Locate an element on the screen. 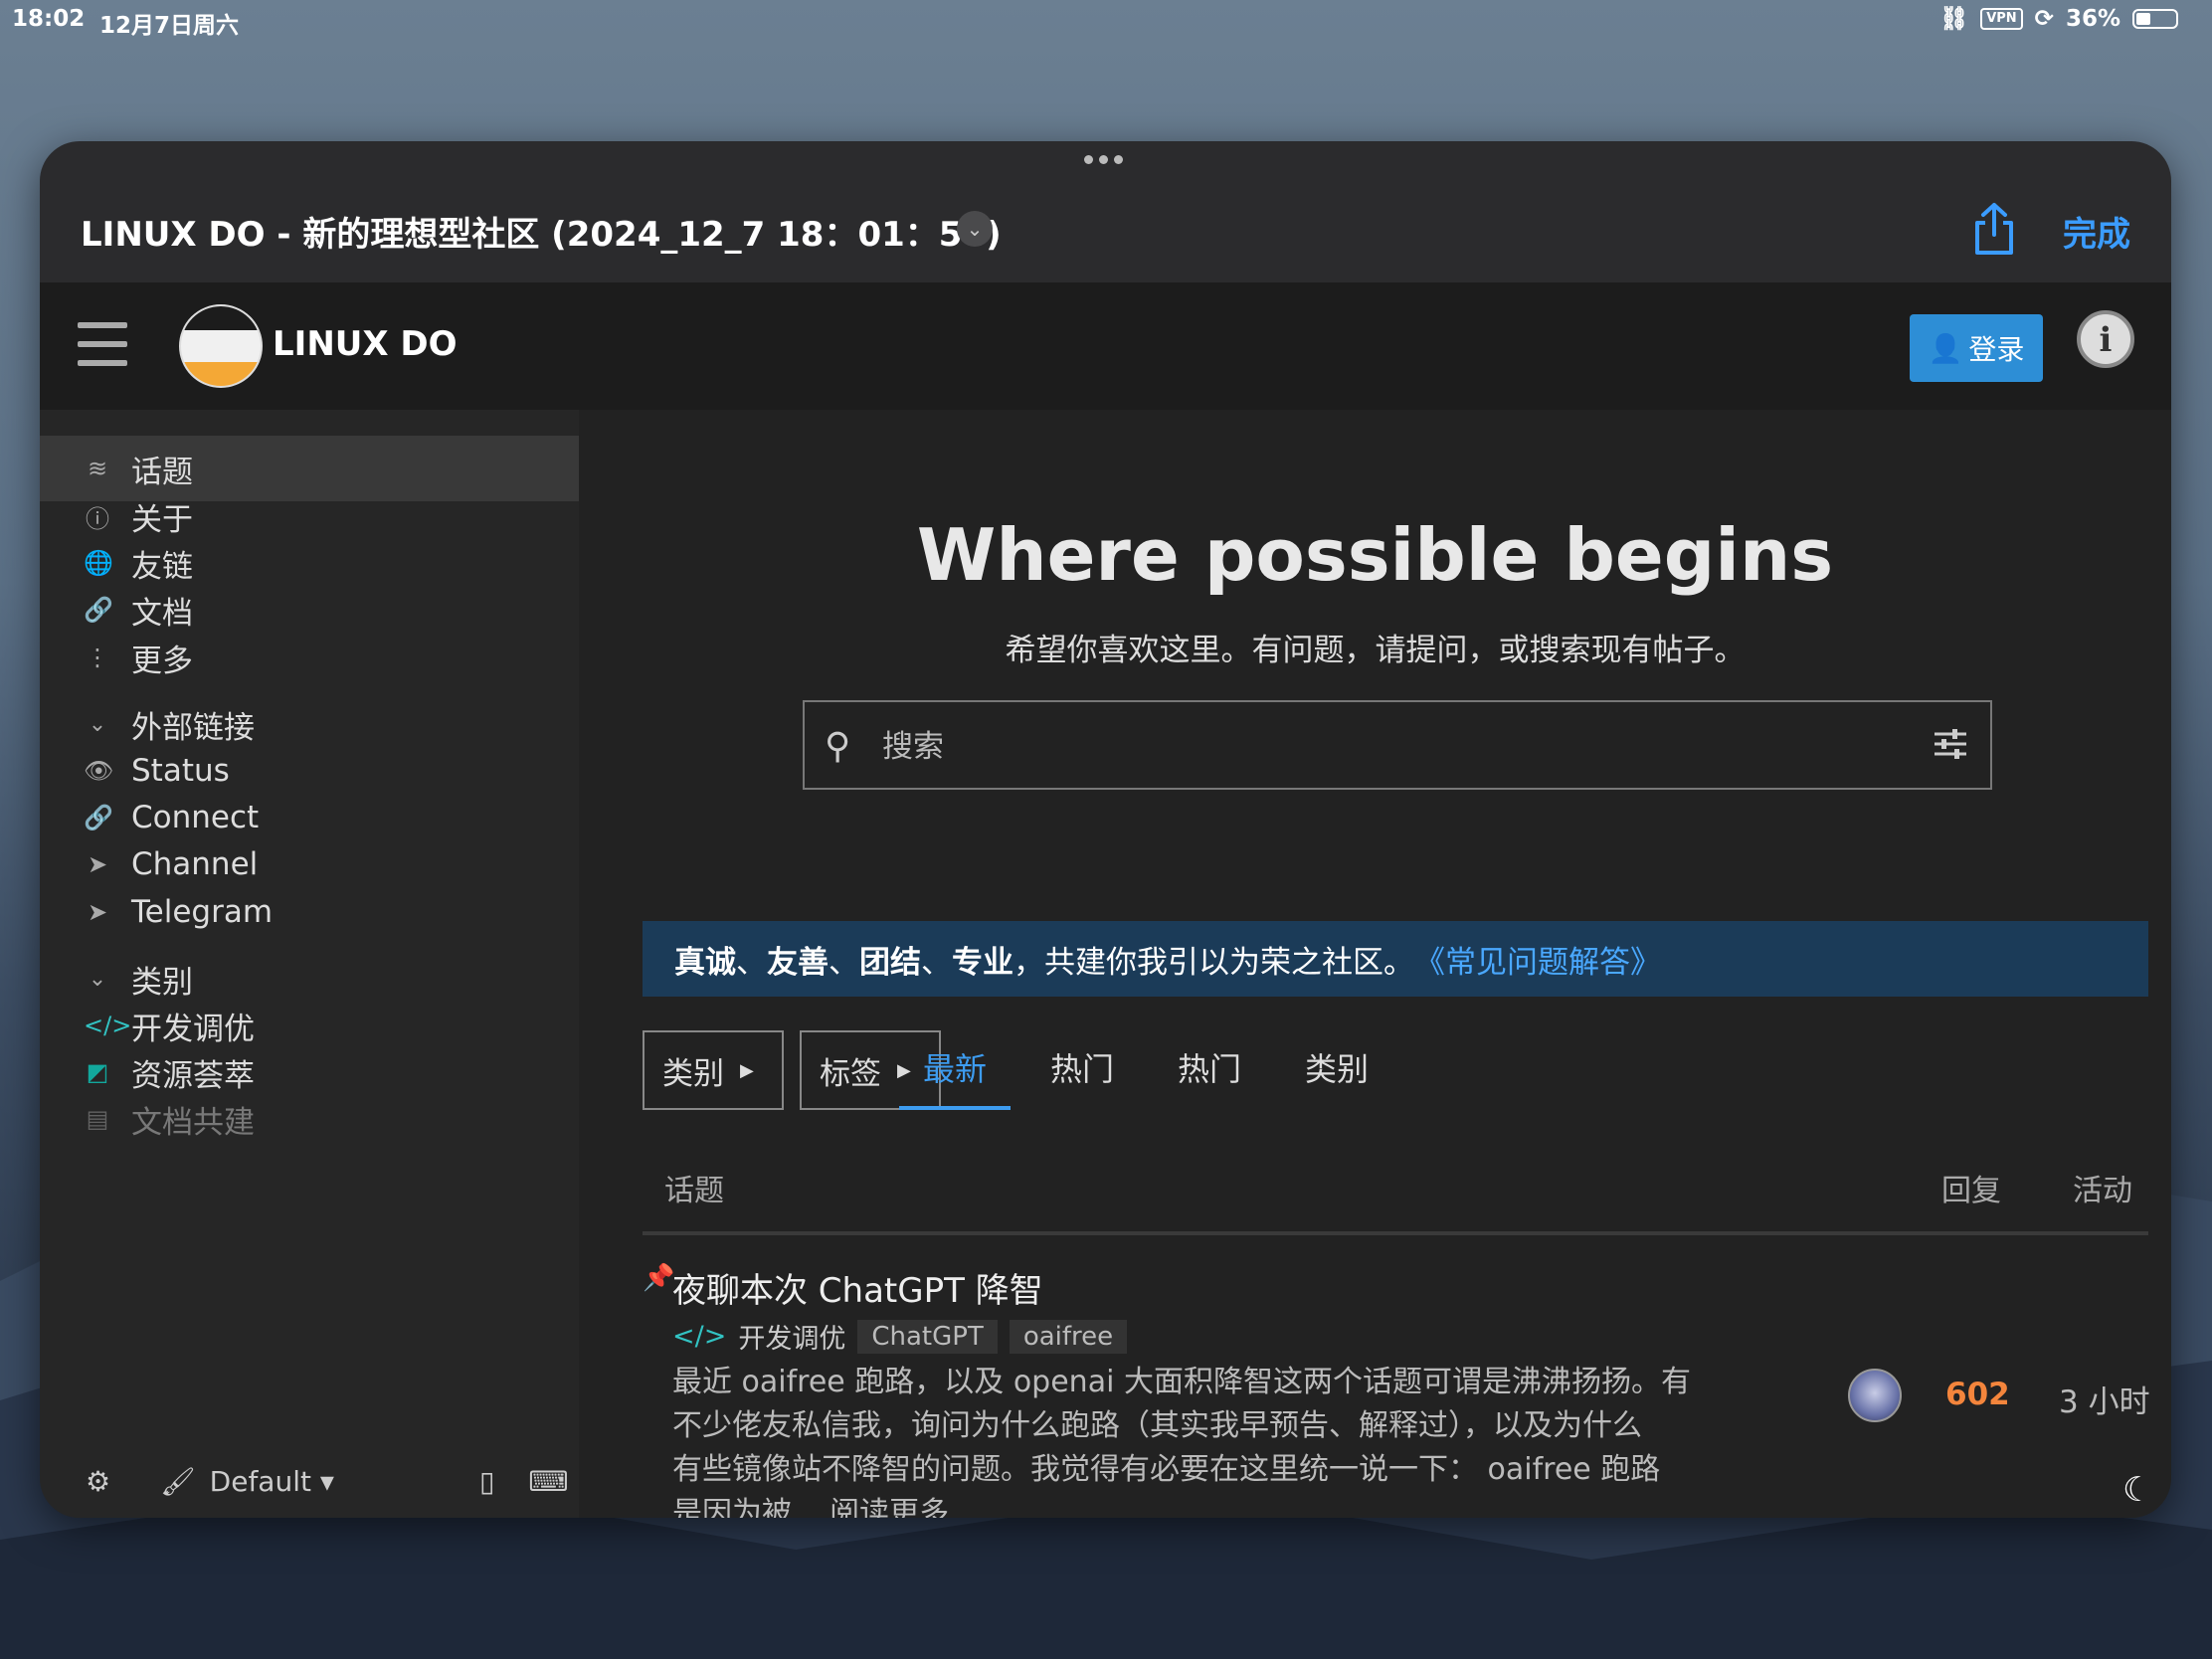  column-topic: 话题 is located at coordinates (694, 1191).